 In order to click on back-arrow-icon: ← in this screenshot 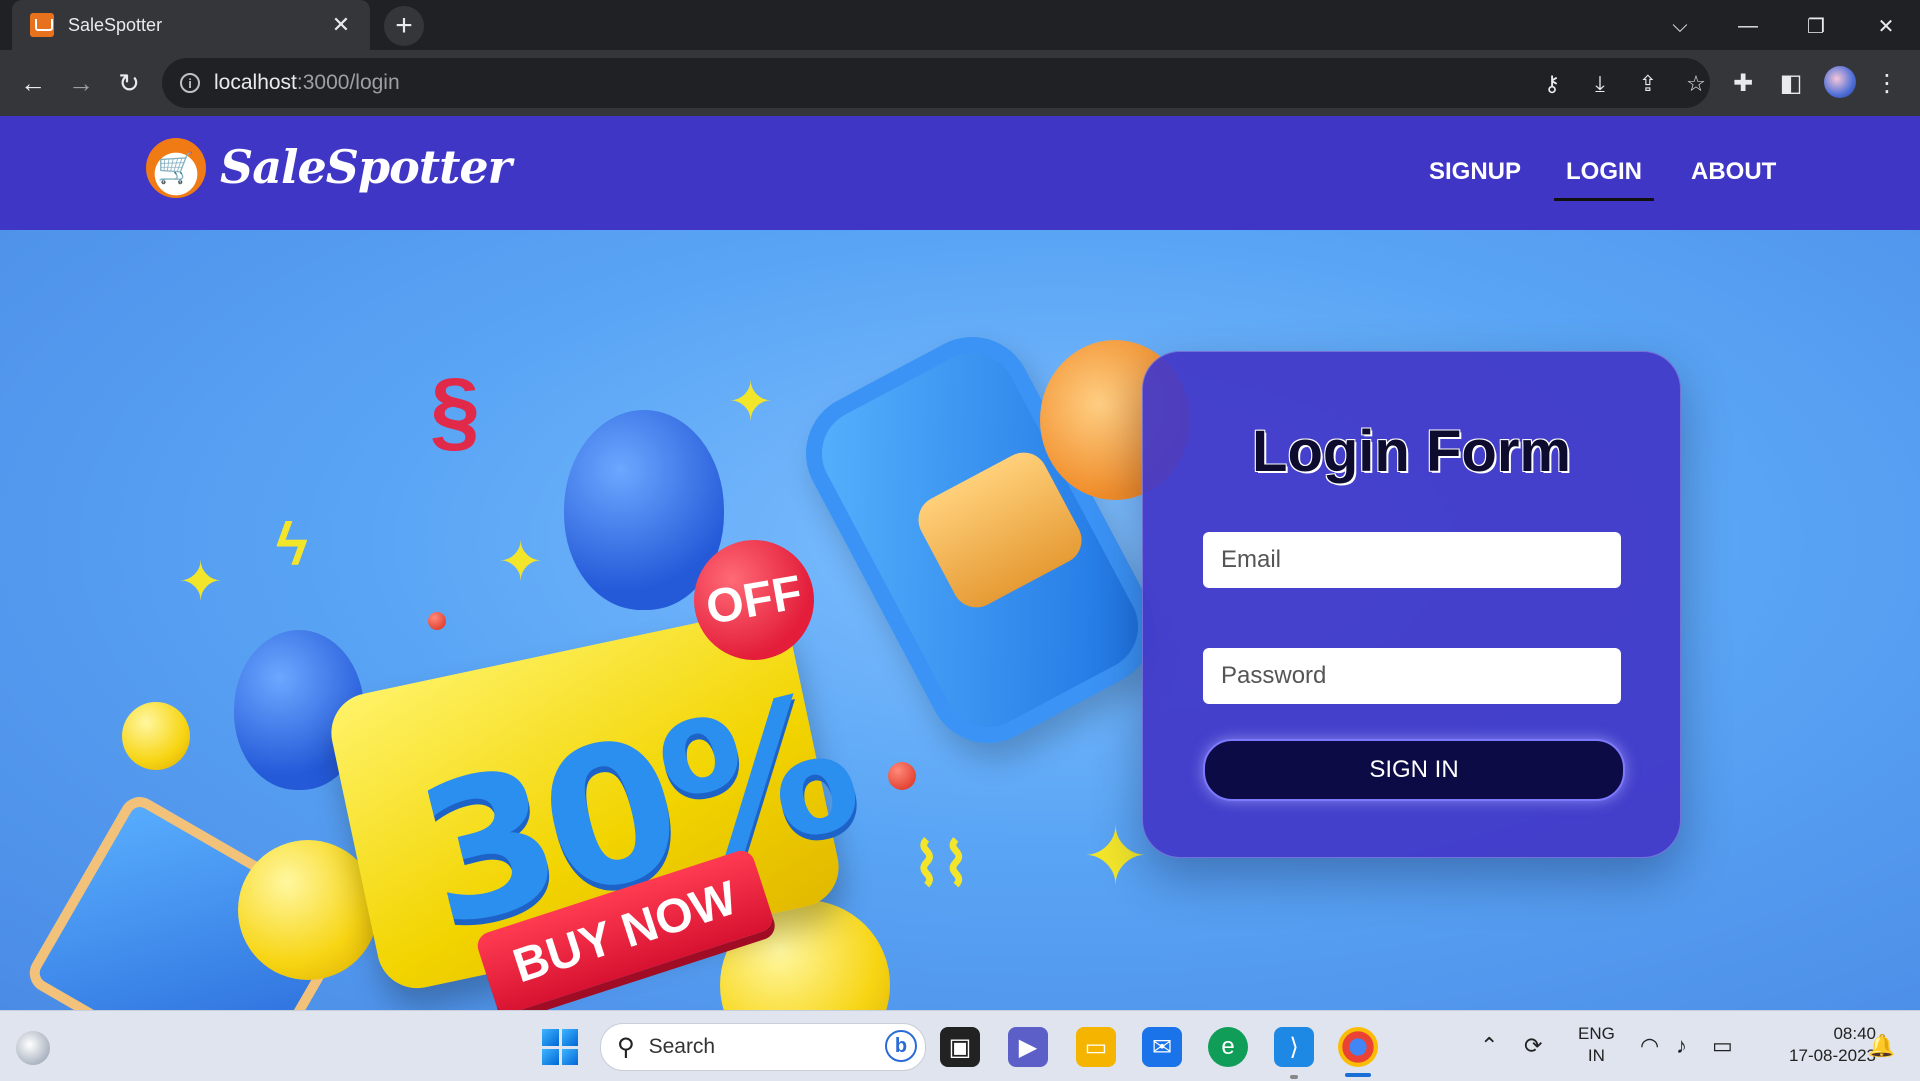, I will do `click(33, 83)`.